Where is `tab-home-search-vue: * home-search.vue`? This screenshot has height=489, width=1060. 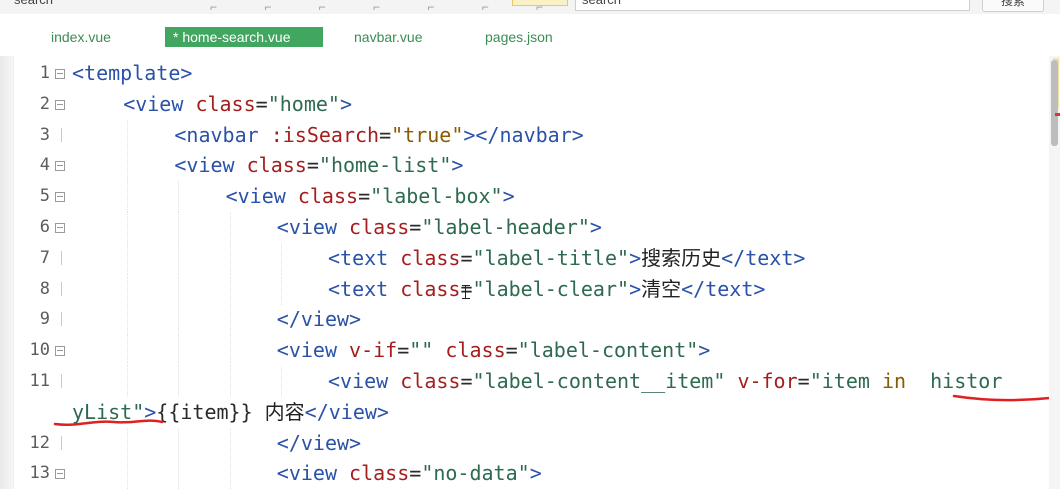
tab-home-search-vue: * home-search.vue is located at coordinates (244, 37).